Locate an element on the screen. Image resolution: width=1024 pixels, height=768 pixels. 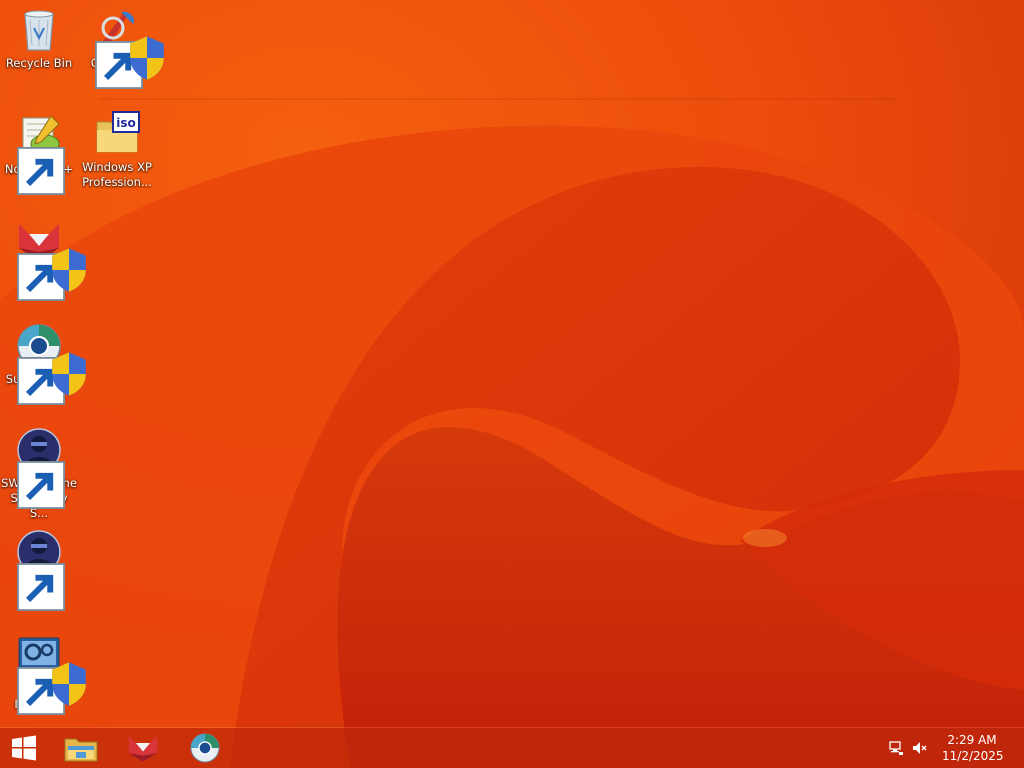
supermium-icon is located at coordinates (205, 748).